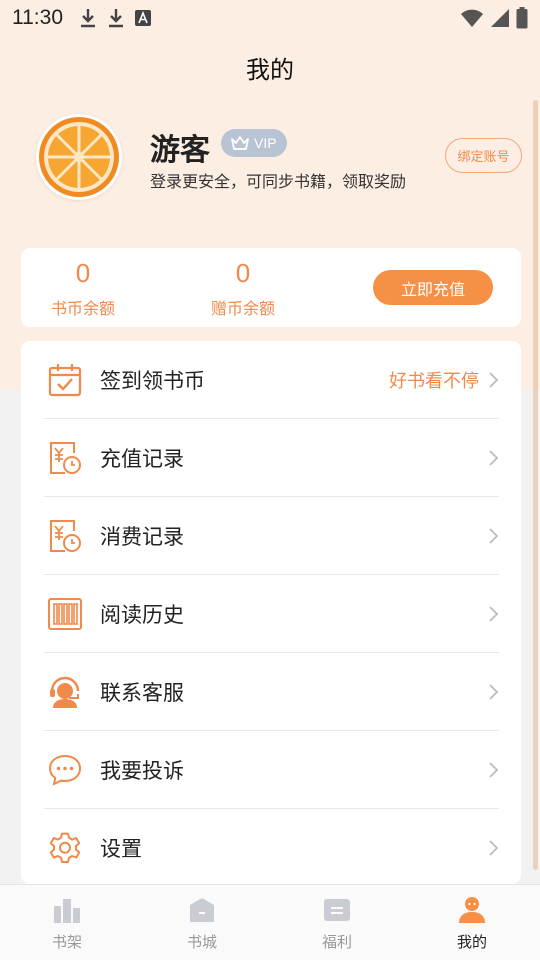 Image resolution: width=540 pixels, height=960 pixels. What do you see at coordinates (142, 536) in the screenshot?
I see `menu-item-label: 消费记录` at bounding box center [142, 536].